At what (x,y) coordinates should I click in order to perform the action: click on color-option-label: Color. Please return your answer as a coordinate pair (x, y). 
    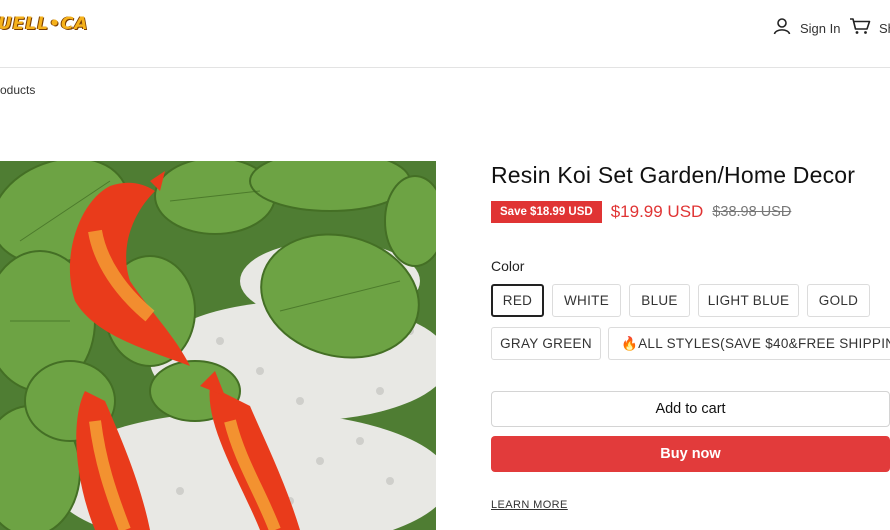
    Looking at the image, I should click on (508, 266).